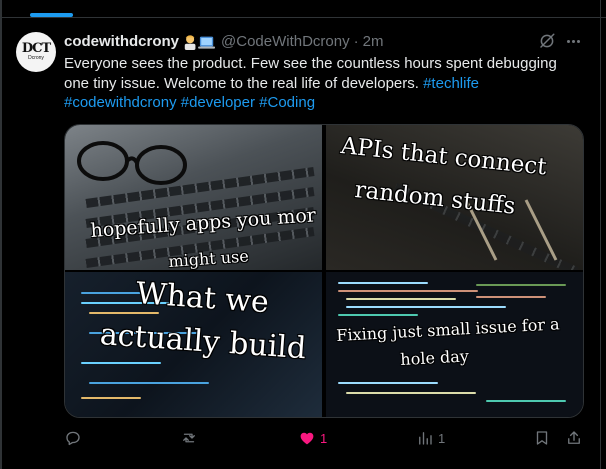  I want to click on media-caption-1-line2: might use, so click(208, 258).